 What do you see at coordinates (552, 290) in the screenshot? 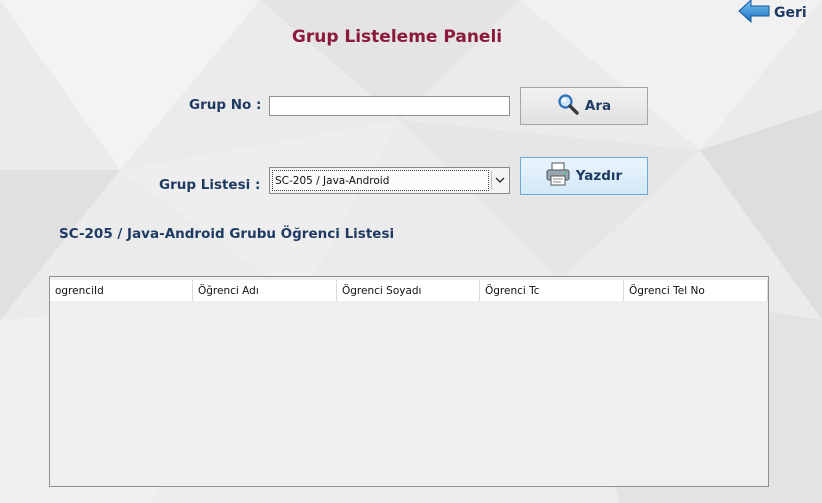
I see `column-header-ogrenci-tc: Ögrenci Tc` at bounding box center [552, 290].